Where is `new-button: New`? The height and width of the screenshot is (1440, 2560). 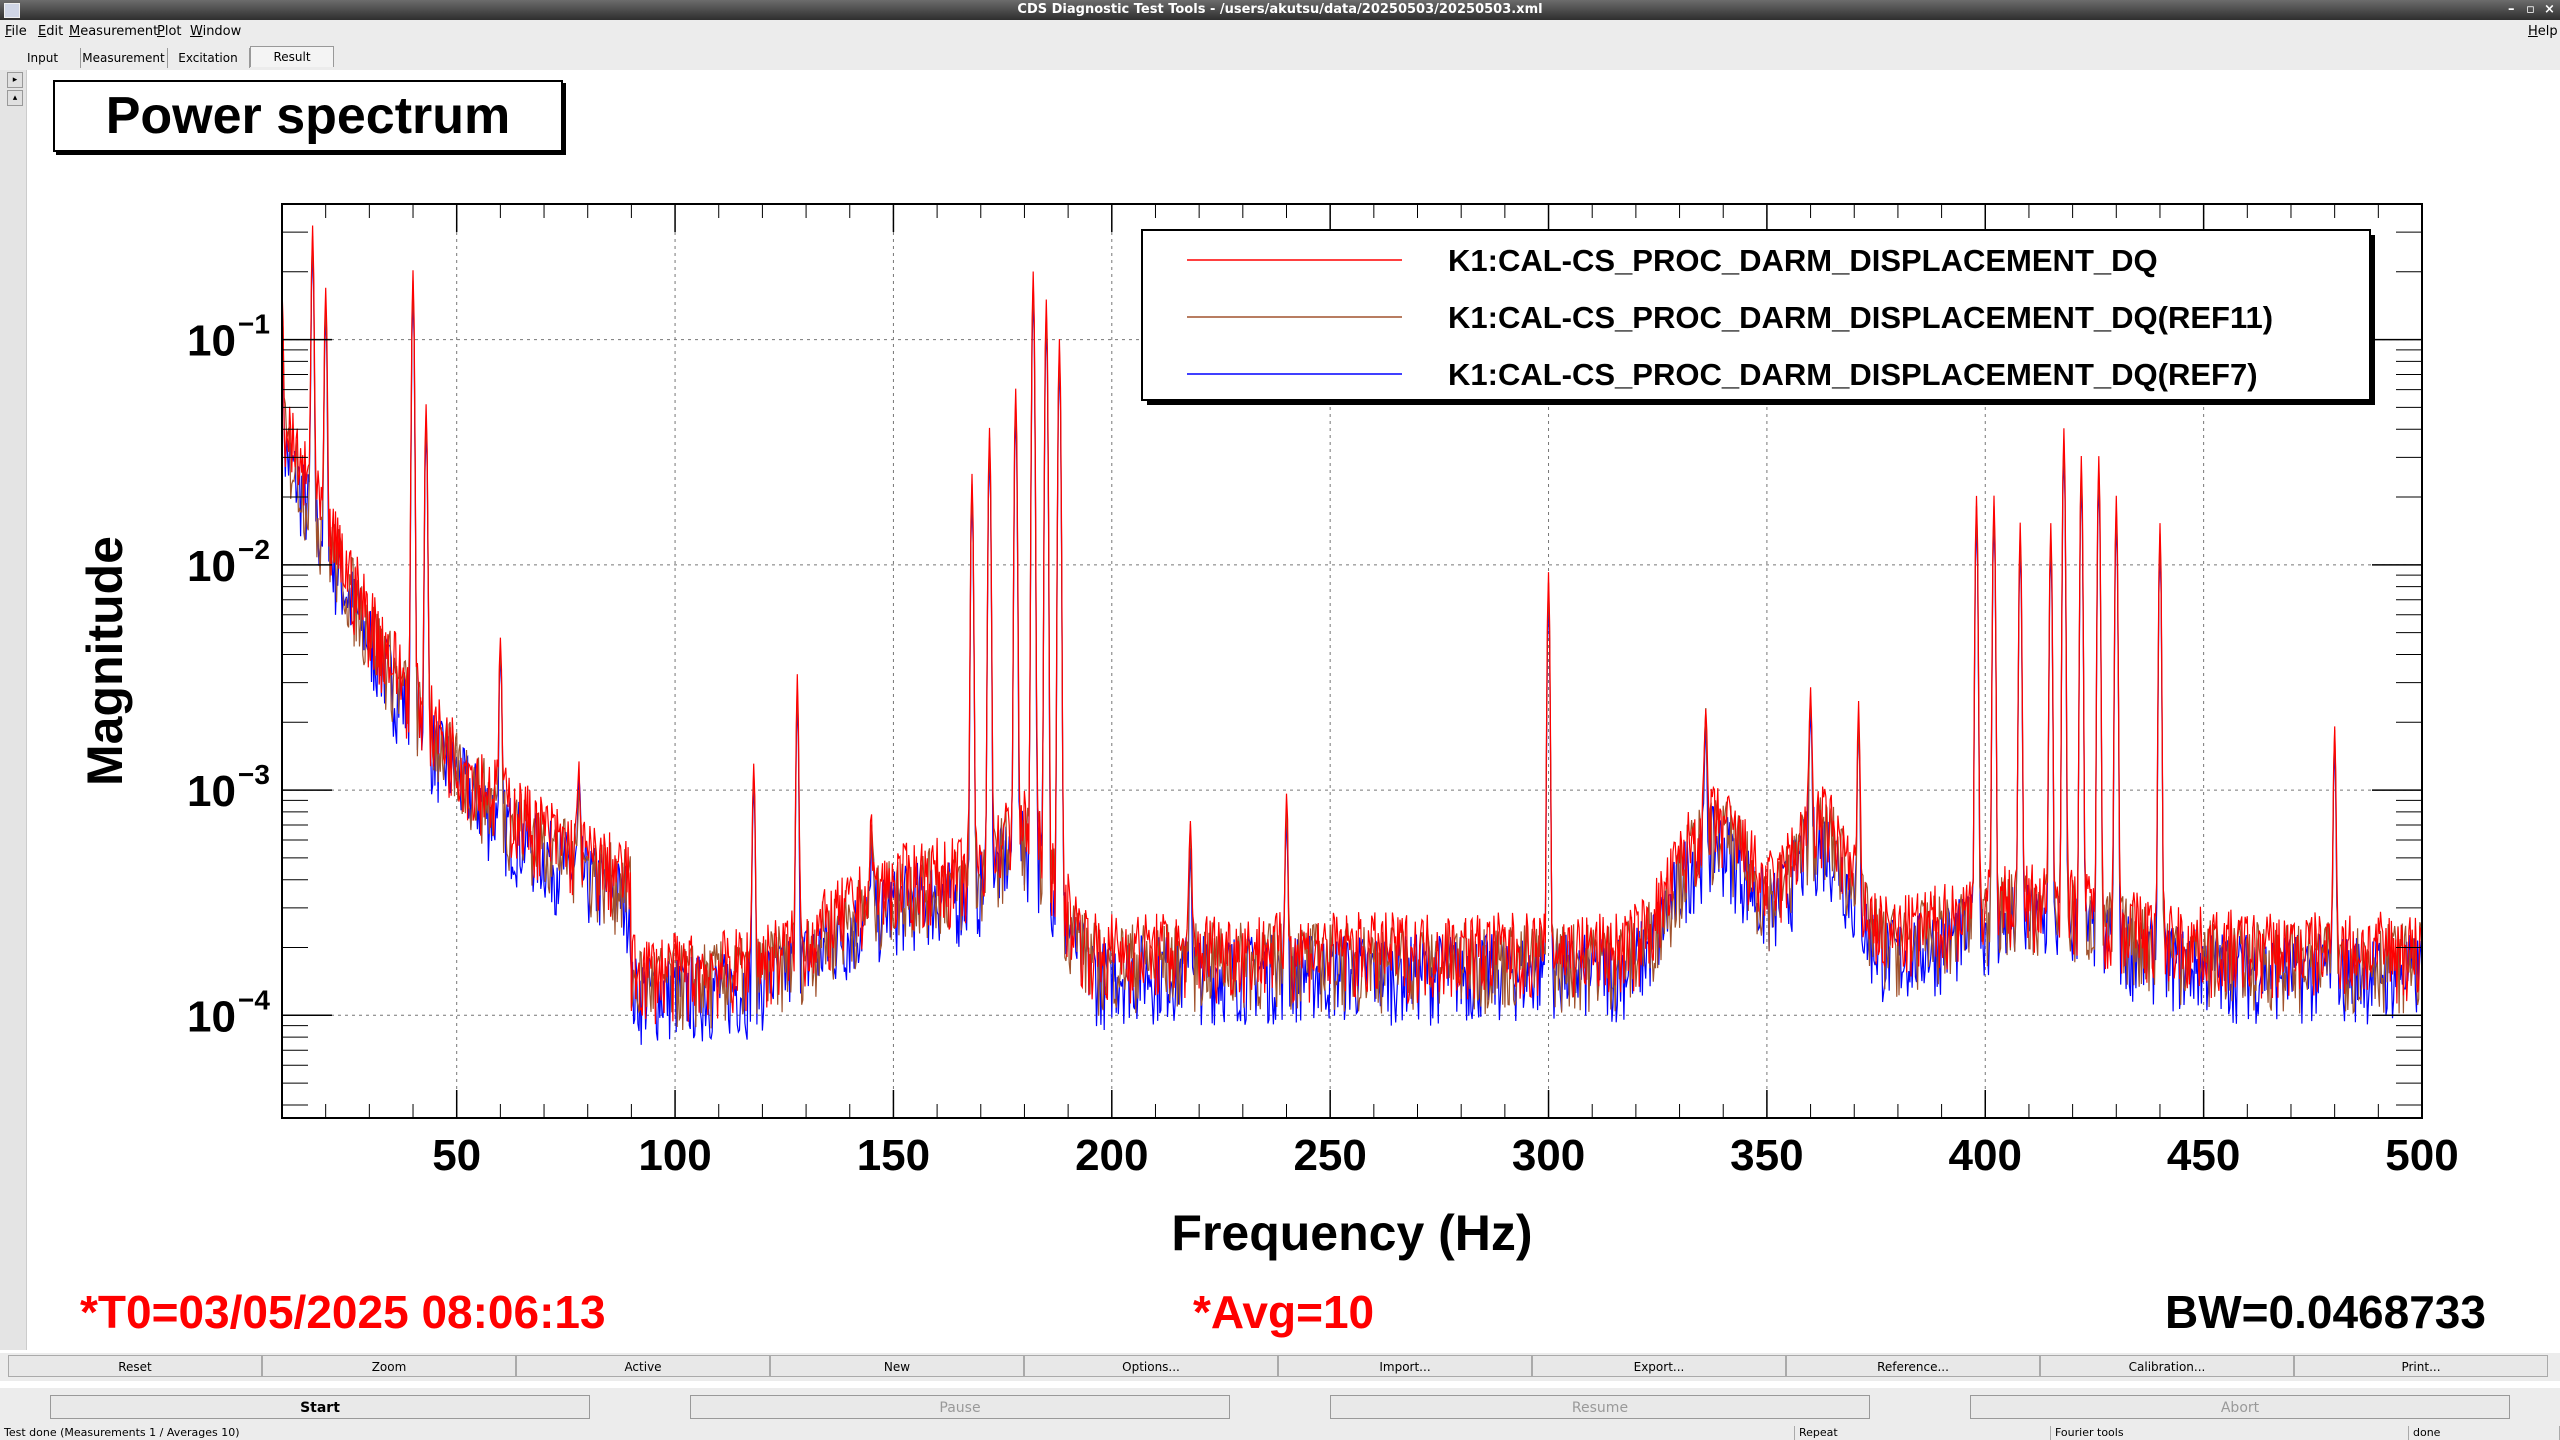 new-button: New is located at coordinates (897, 1366).